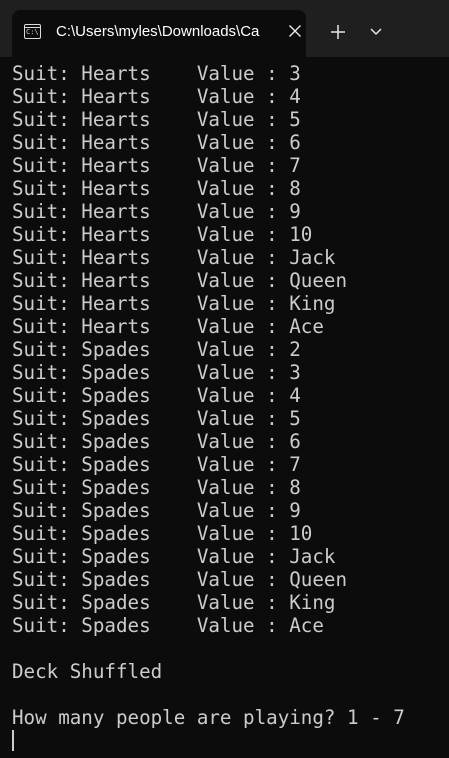 The height and width of the screenshot is (758, 449). What do you see at coordinates (13, 740) in the screenshot?
I see `text-cursor` at bounding box center [13, 740].